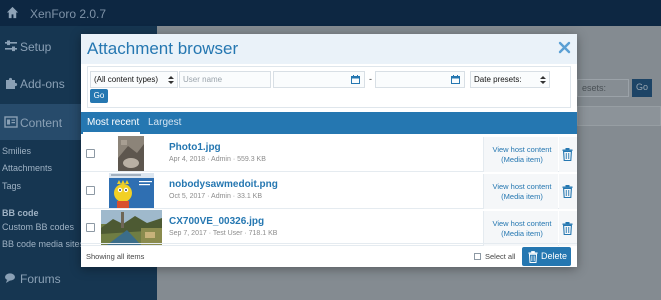  What do you see at coordinates (642, 88) in the screenshot?
I see `background-go-button: Go` at bounding box center [642, 88].